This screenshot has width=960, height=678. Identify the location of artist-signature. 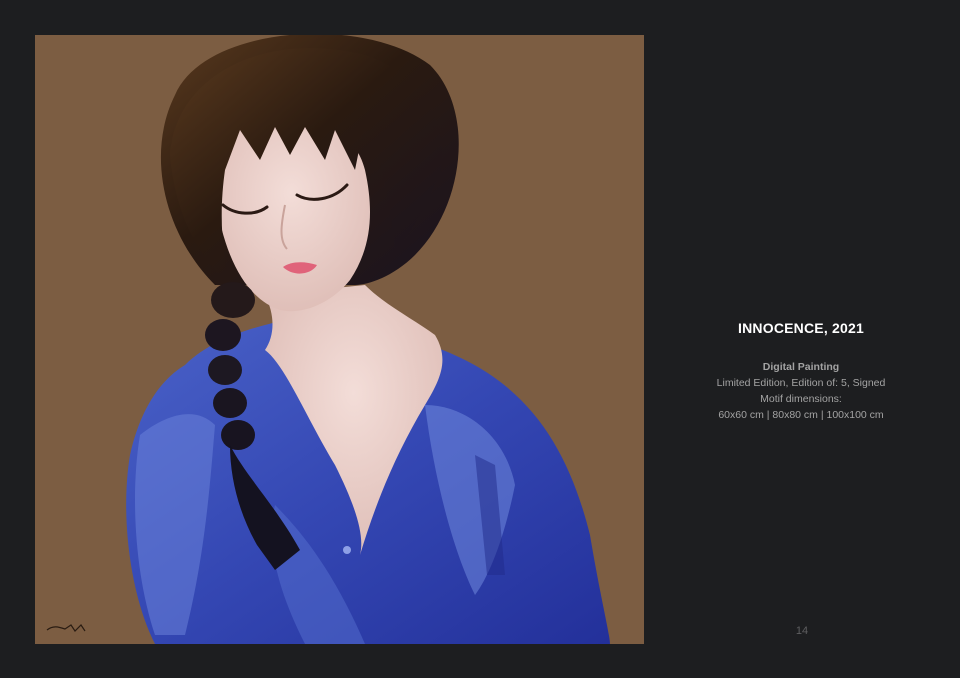
(66, 628).